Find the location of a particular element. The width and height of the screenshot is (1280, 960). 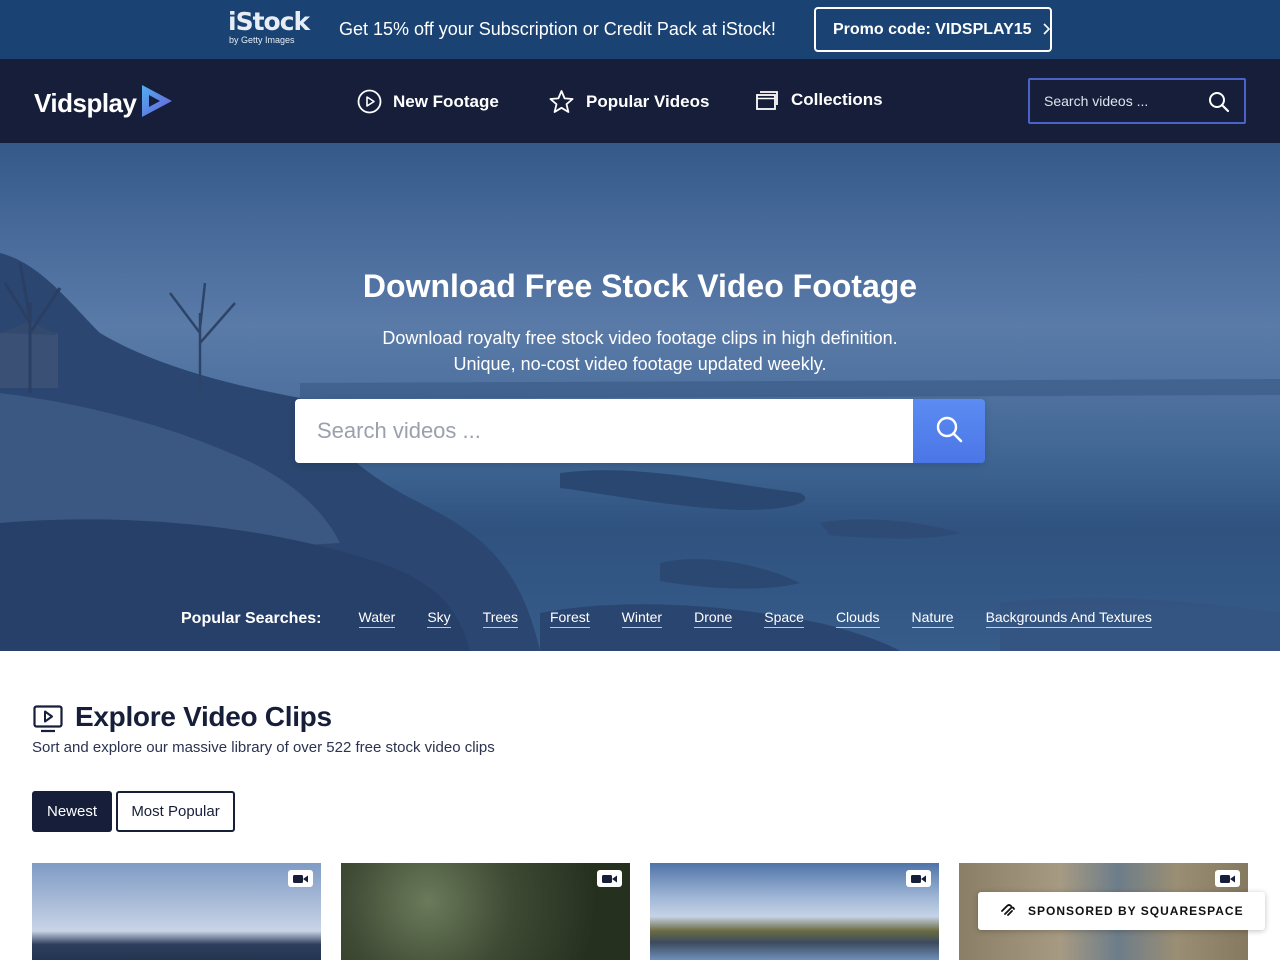

collections-icon is located at coordinates (767, 100).